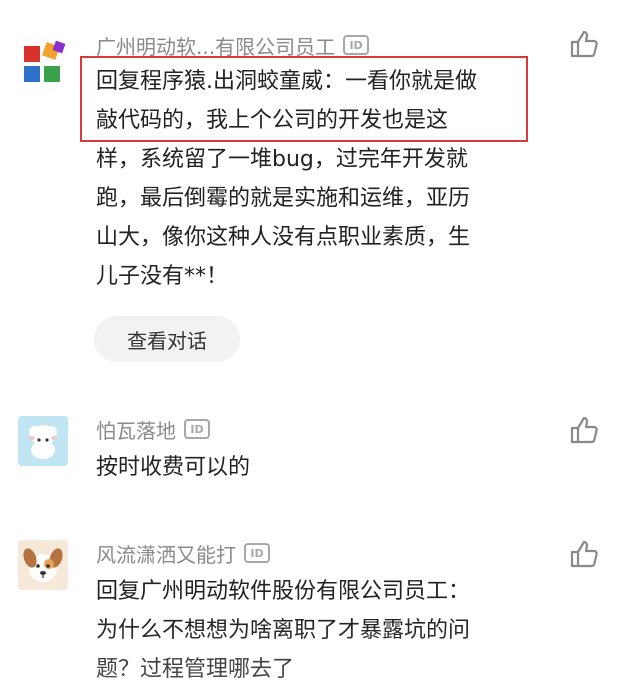 Image resolution: width=638 pixels, height=697 pixels. I want to click on text-line: 儿子没有**！, so click(162, 276).